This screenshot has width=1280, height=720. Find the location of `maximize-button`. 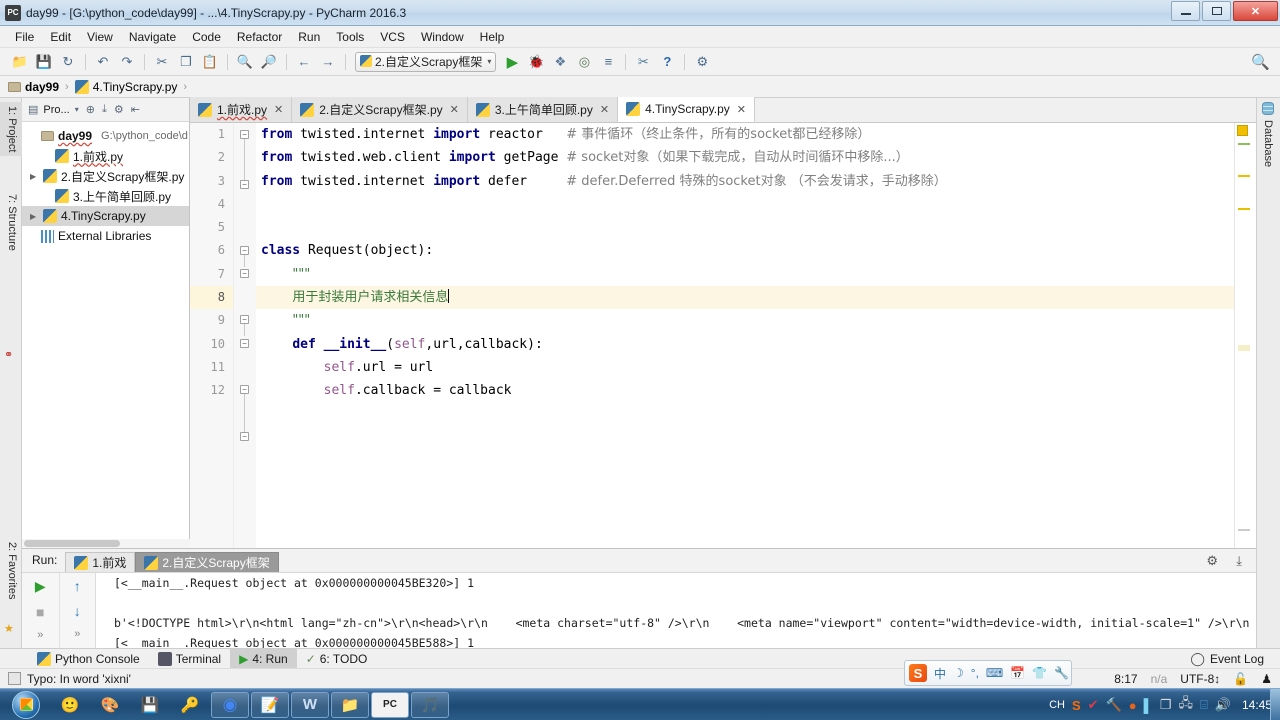

maximize-button is located at coordinates (1216, 11).